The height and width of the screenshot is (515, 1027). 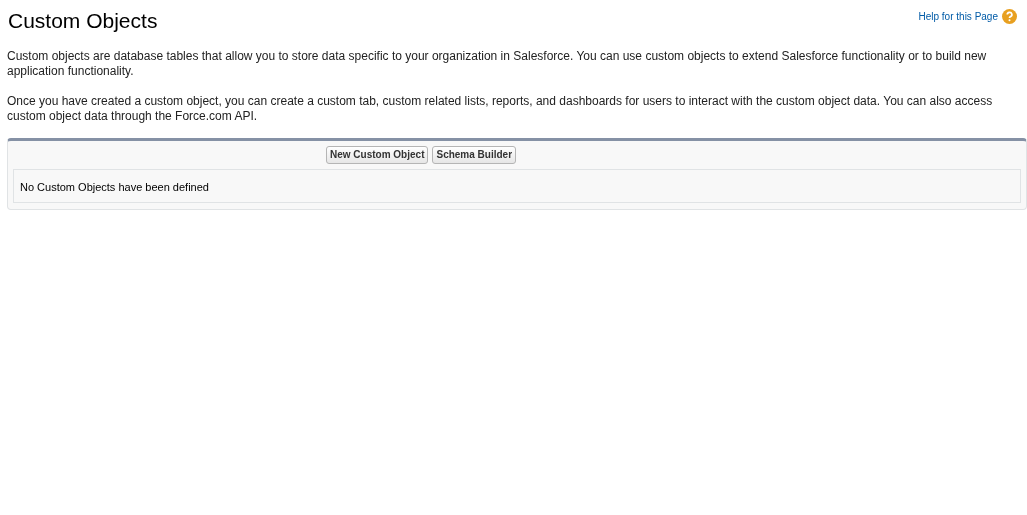 What do you see at coordinates (474, 155) in the screenshot?
I see `toolbar-button: Schema Builder` at bounding box center [474, 155].